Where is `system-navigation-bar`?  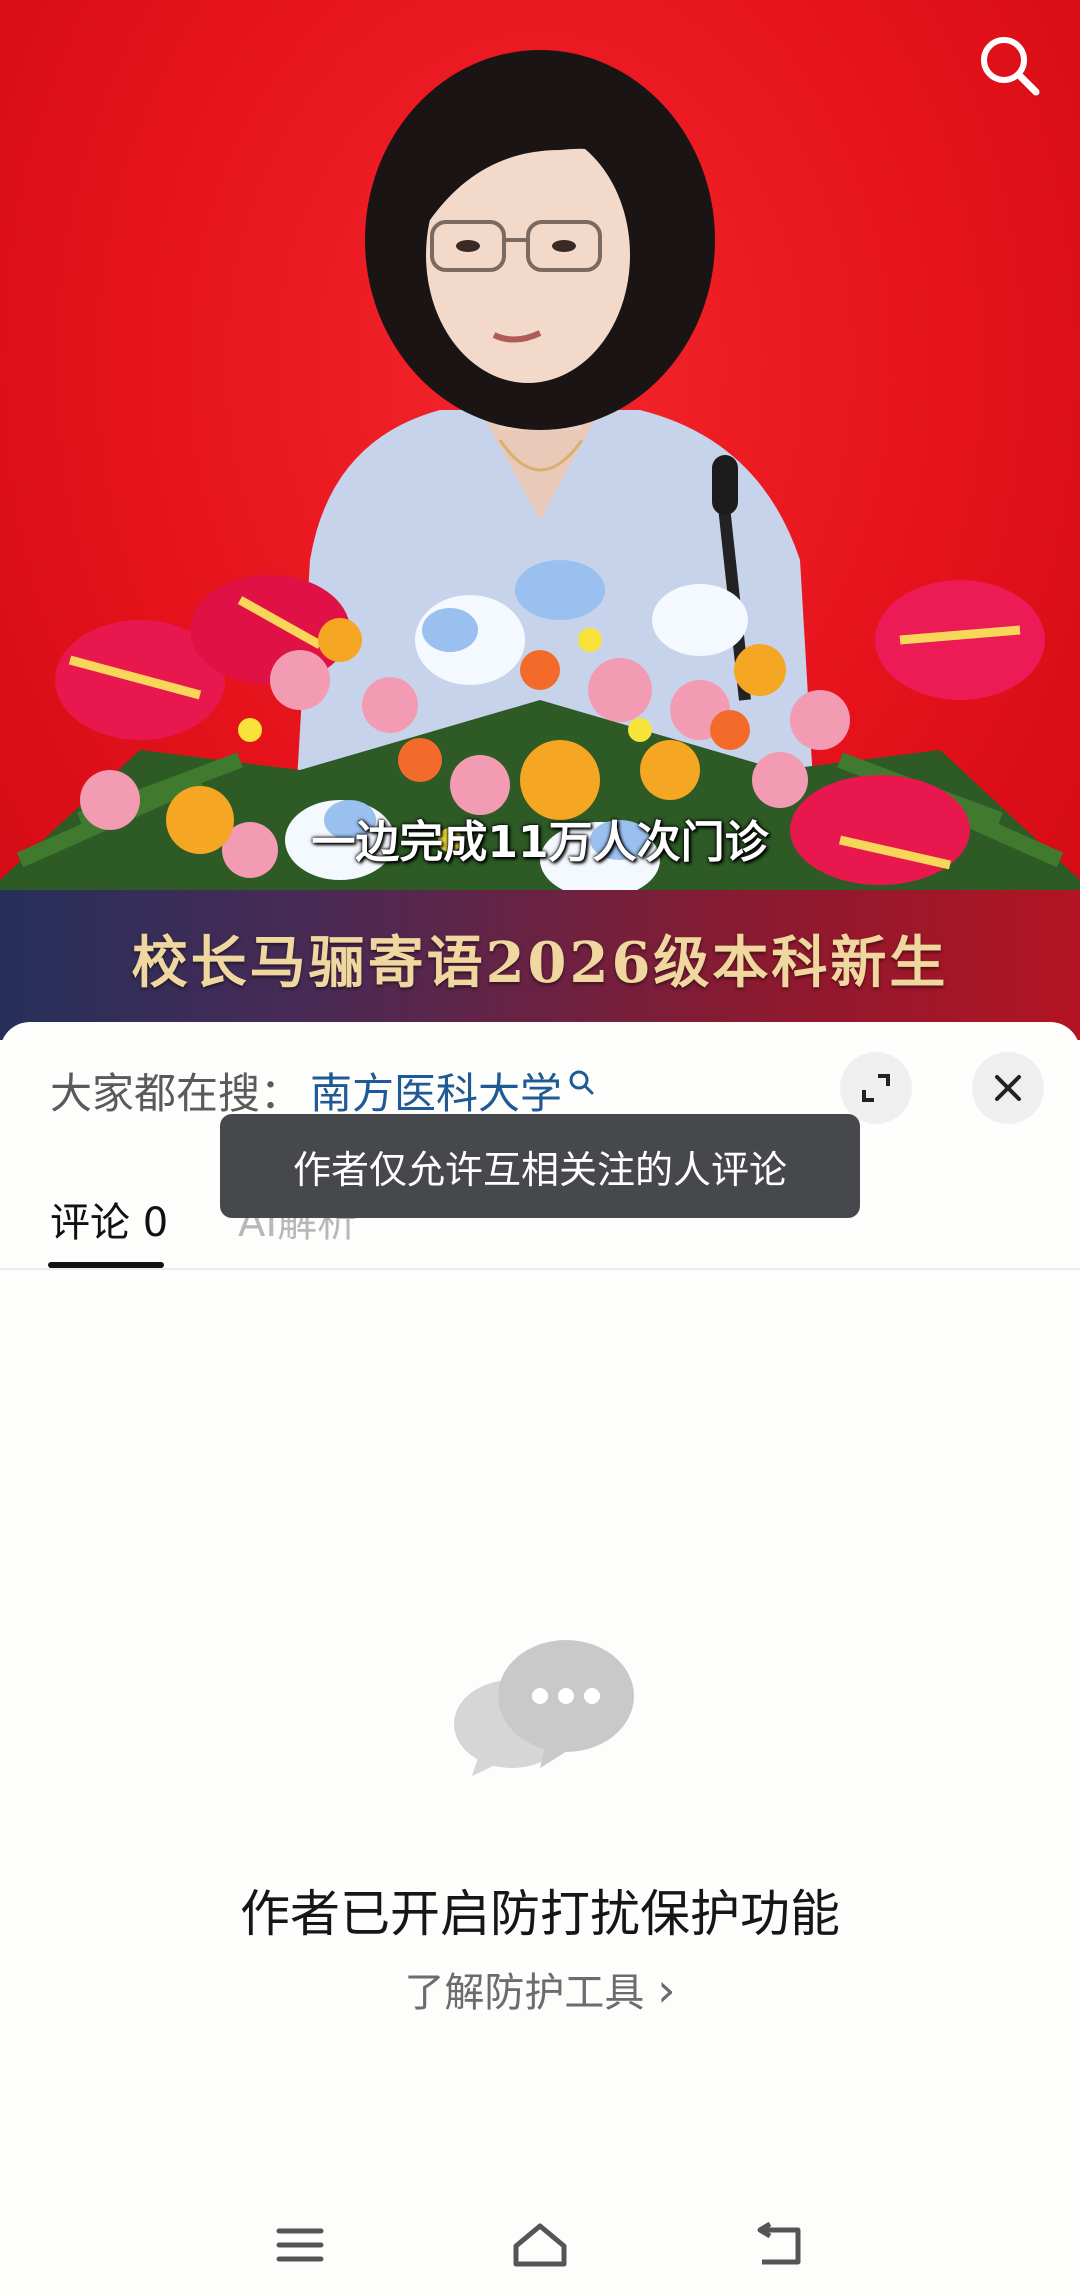
system-navigation-bar is located at coordinates (540, 2248).